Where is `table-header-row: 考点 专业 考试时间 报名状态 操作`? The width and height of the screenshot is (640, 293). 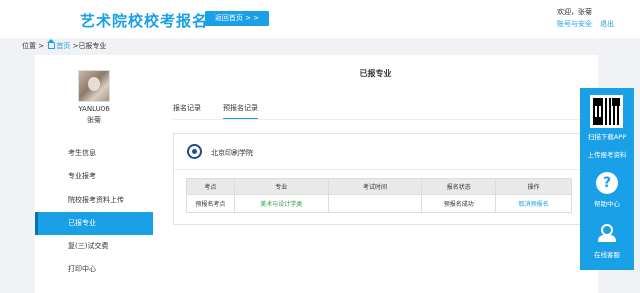
table-header-row: 考点 专业 考试时间 报名状态 操作 is located at coordinates (379, 186).